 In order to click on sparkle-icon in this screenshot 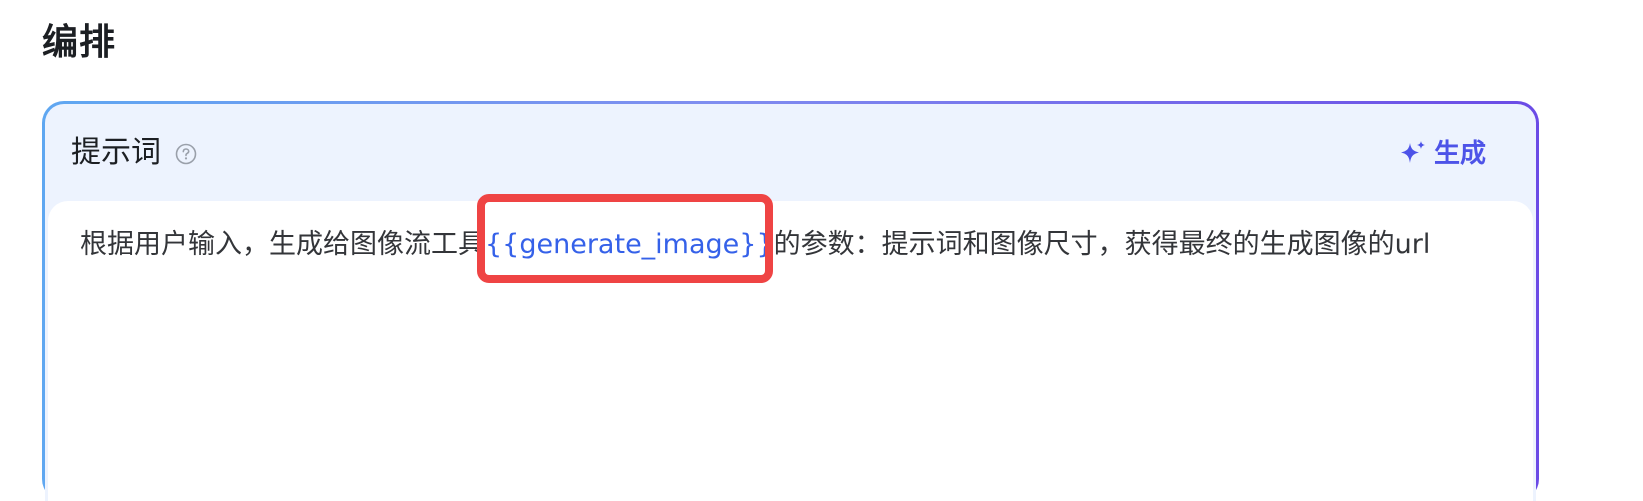, I will do `click(1413, 154)`.